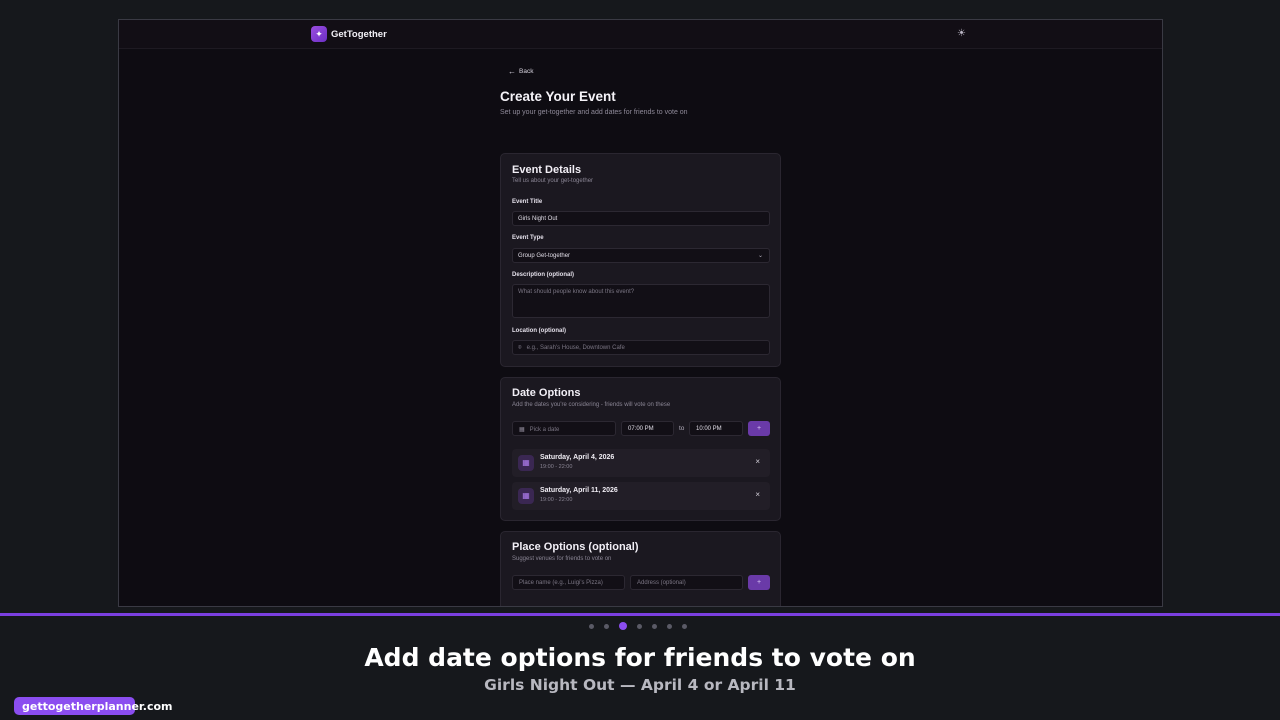 This screenshot has width=1280, height=720. I want to click on to-label: to, so click(682, 428).